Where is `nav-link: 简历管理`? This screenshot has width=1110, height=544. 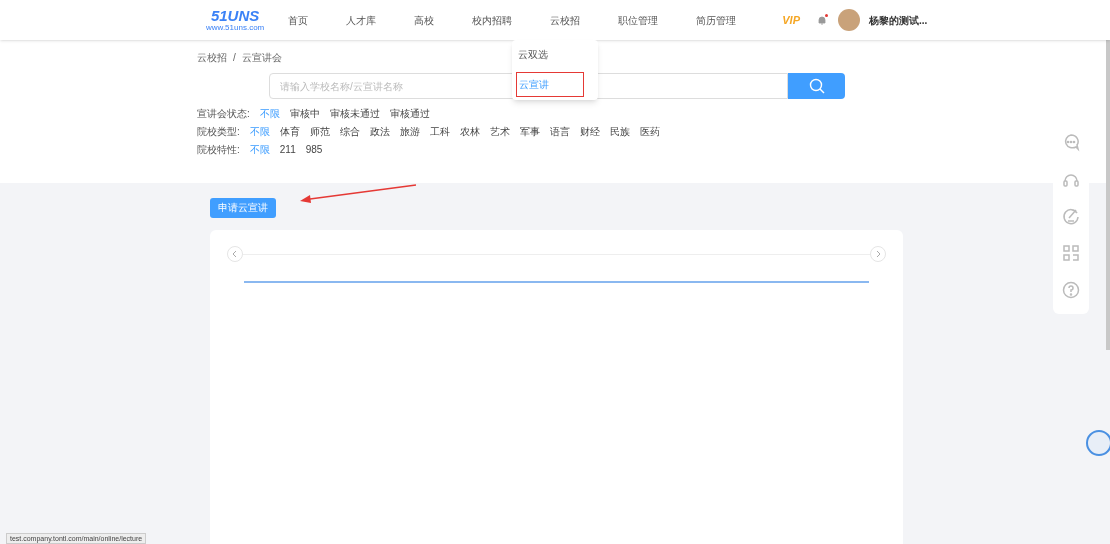 nav-link: 简历管理 is located at coordinates (716, 20).